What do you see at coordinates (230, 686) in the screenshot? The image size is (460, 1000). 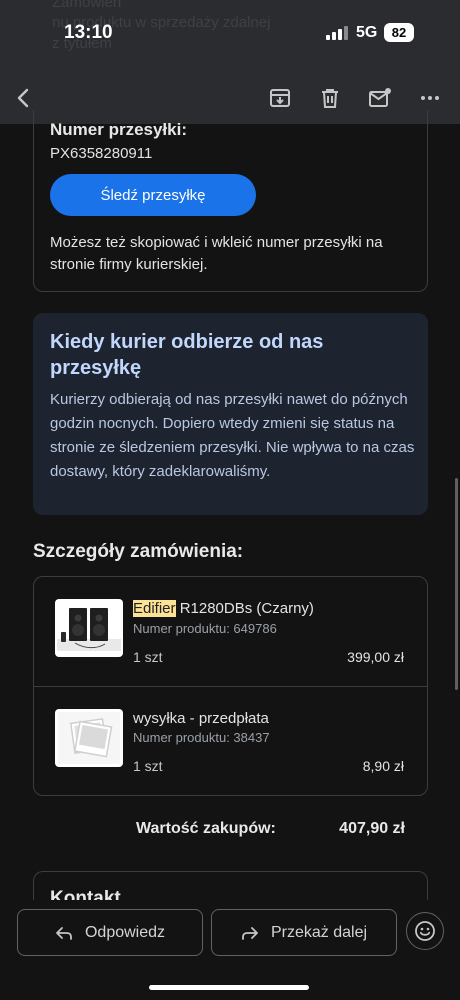 I see `item-divider` at bounding box center [230, 686].